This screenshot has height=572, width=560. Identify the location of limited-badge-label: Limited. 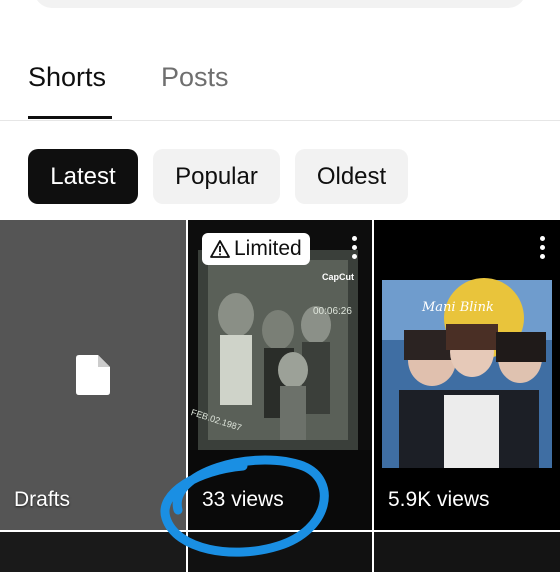
(268, 248).